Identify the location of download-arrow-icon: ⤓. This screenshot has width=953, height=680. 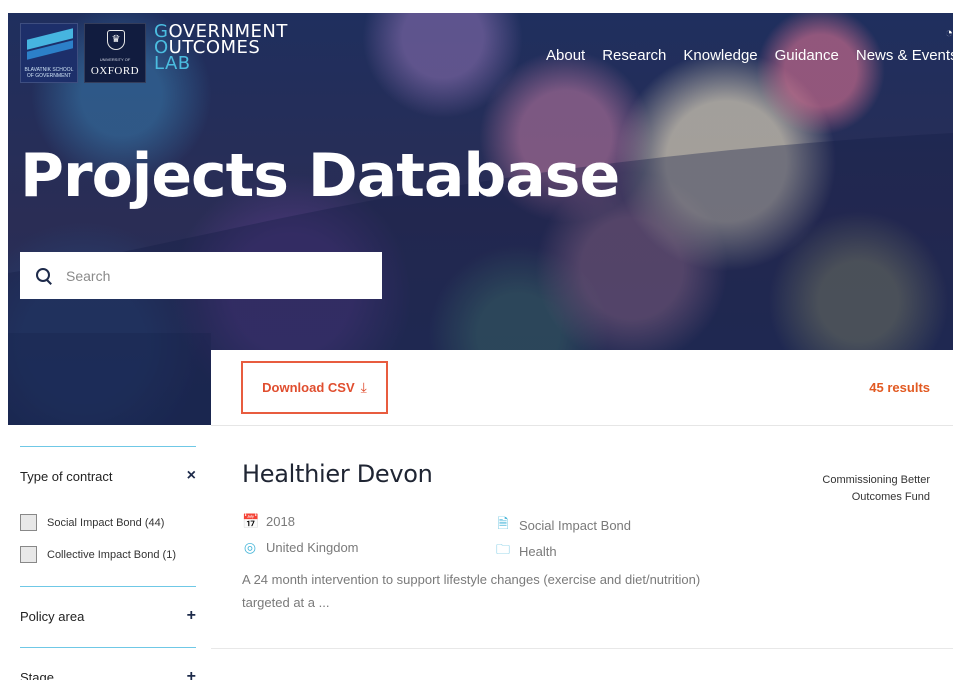
(363, 387).